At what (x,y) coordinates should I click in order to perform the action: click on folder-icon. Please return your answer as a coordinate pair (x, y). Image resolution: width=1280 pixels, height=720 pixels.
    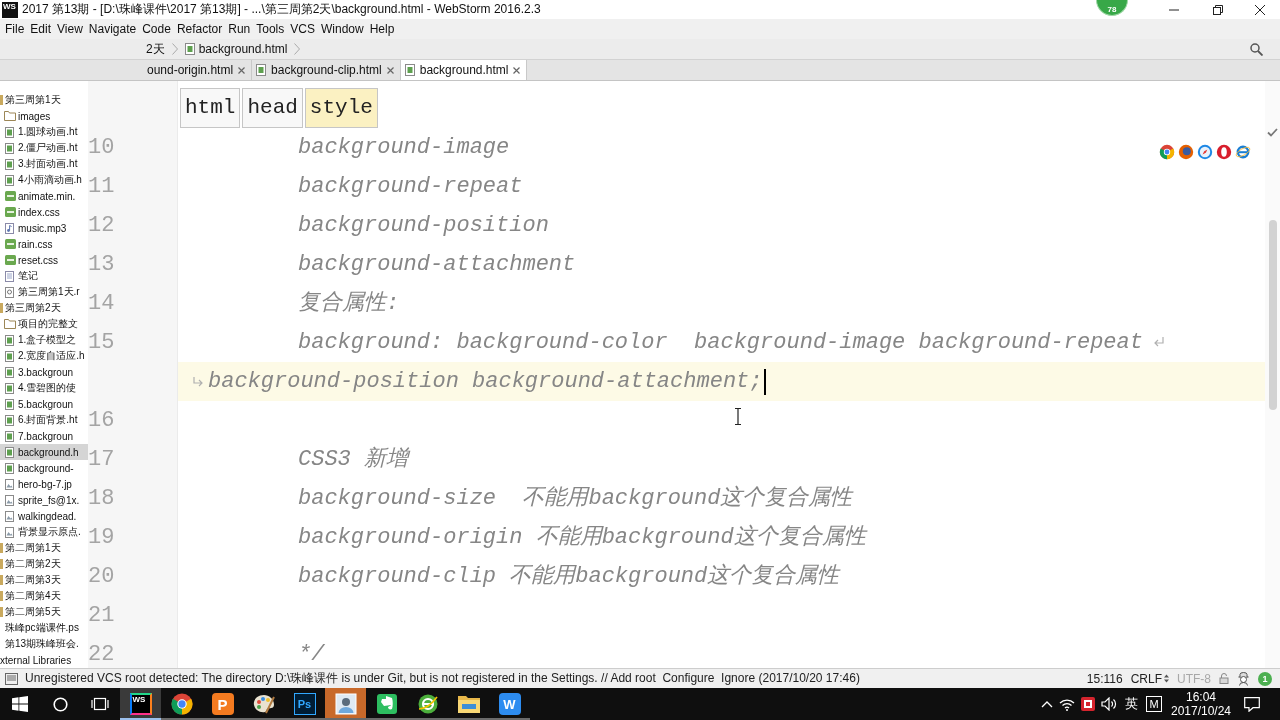
    Looking at the image, I should click on (1, 308).